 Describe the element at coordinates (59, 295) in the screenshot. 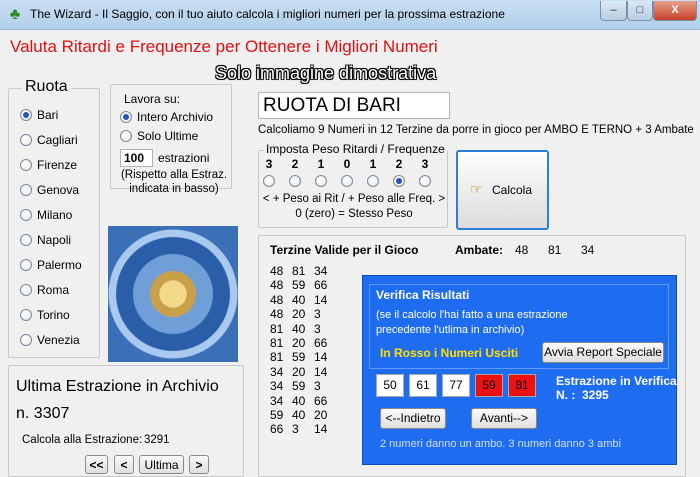

I see `ruota-option-roma: Roma` at that location.